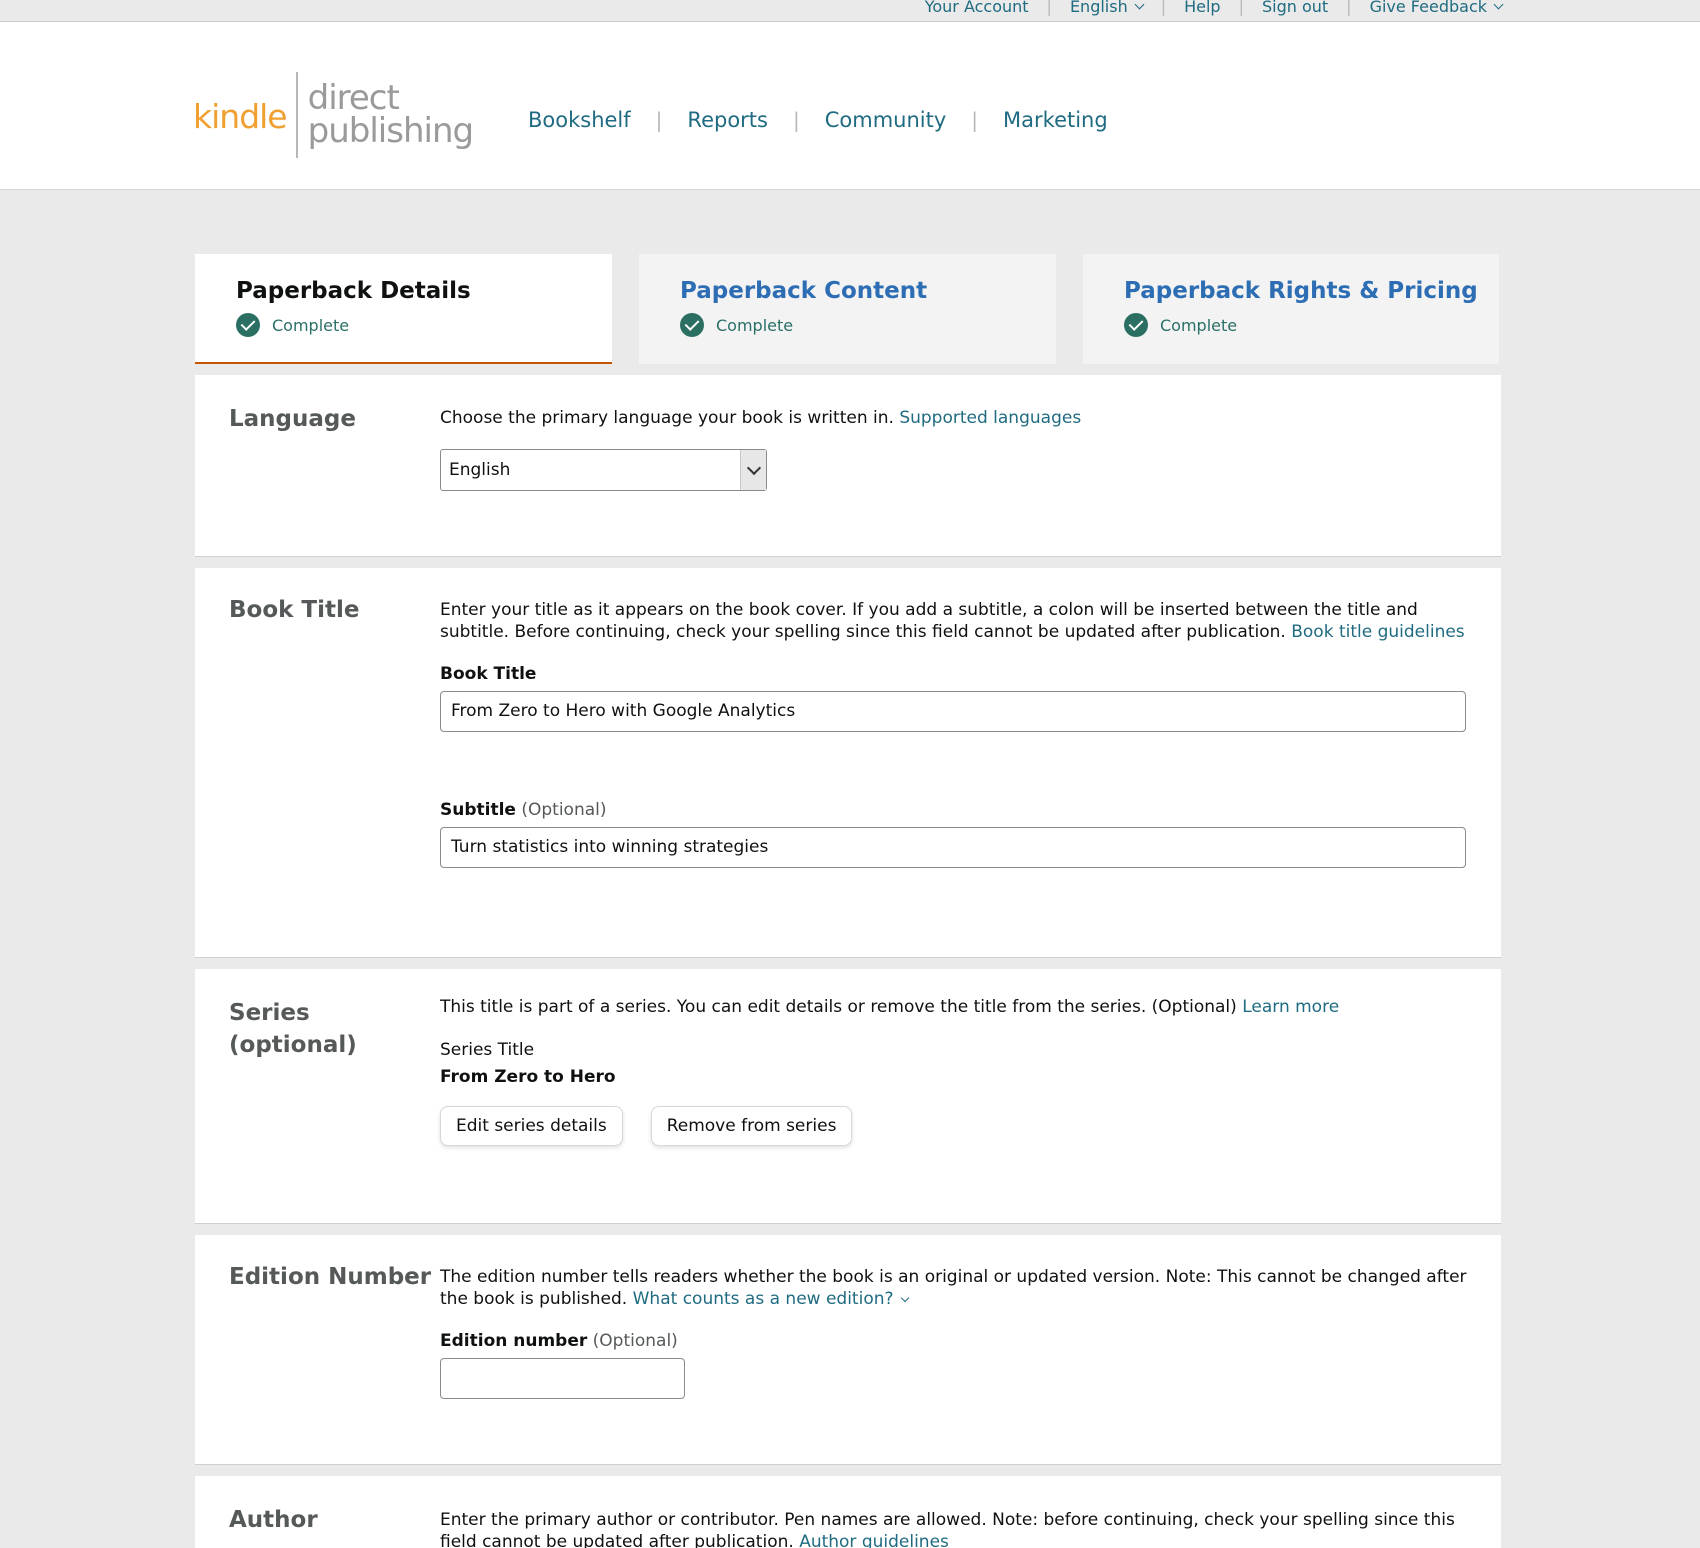 The height and width of the screenshot is (1548, 1700). I want to click on tab-paperback-rights-pricing: Paperback Rights & Pricing Complete, so click(1291, 309).